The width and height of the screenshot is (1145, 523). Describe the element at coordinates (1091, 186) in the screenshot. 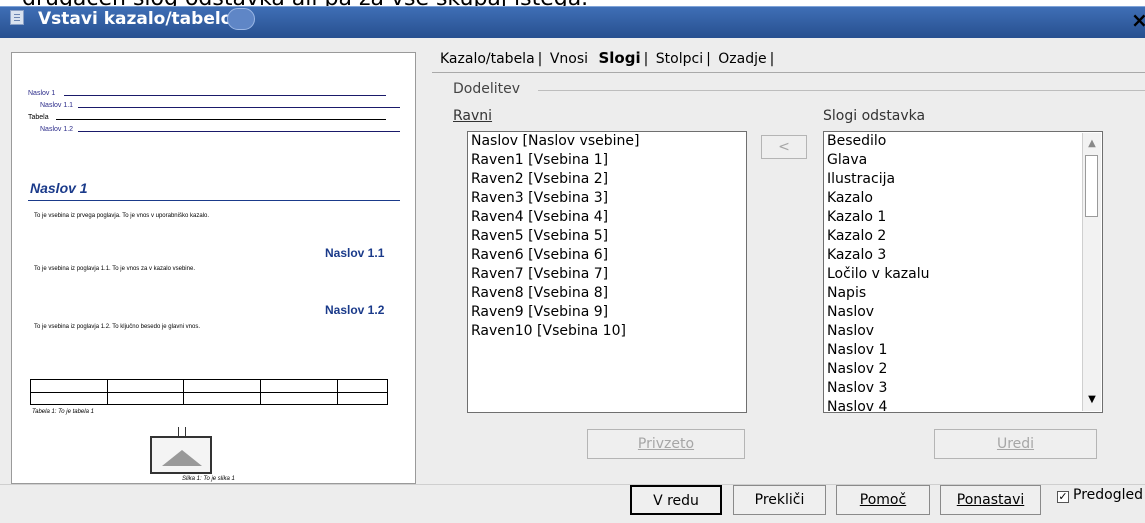

I see `scrollbar-thumb` at that location.